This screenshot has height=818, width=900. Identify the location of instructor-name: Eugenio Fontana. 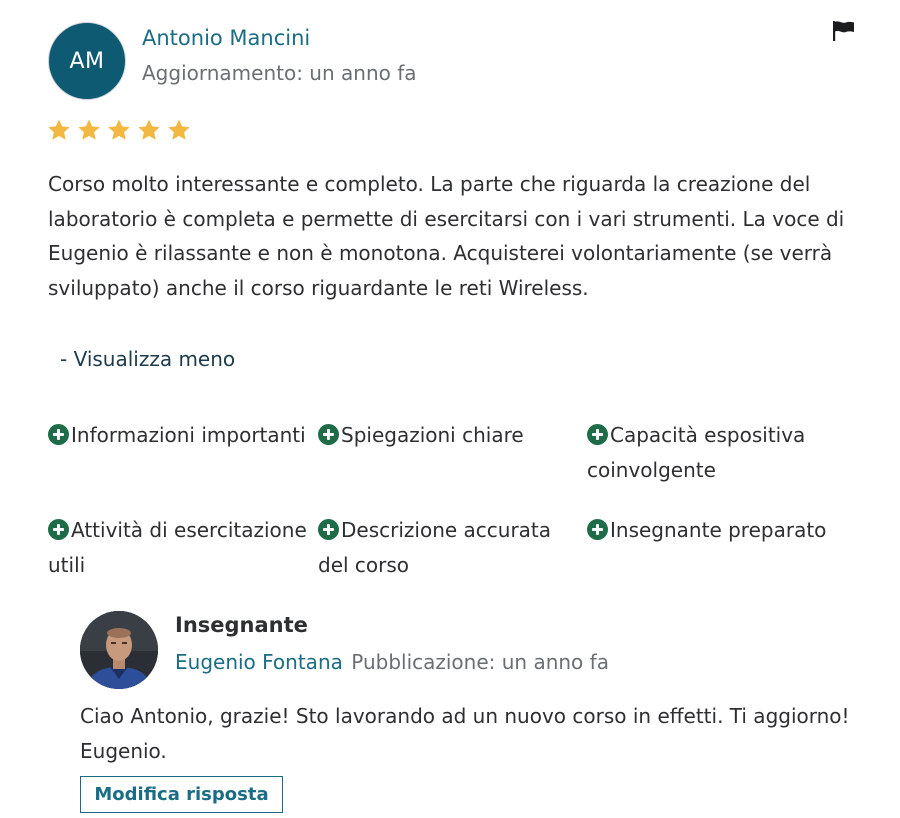
(259, 662).